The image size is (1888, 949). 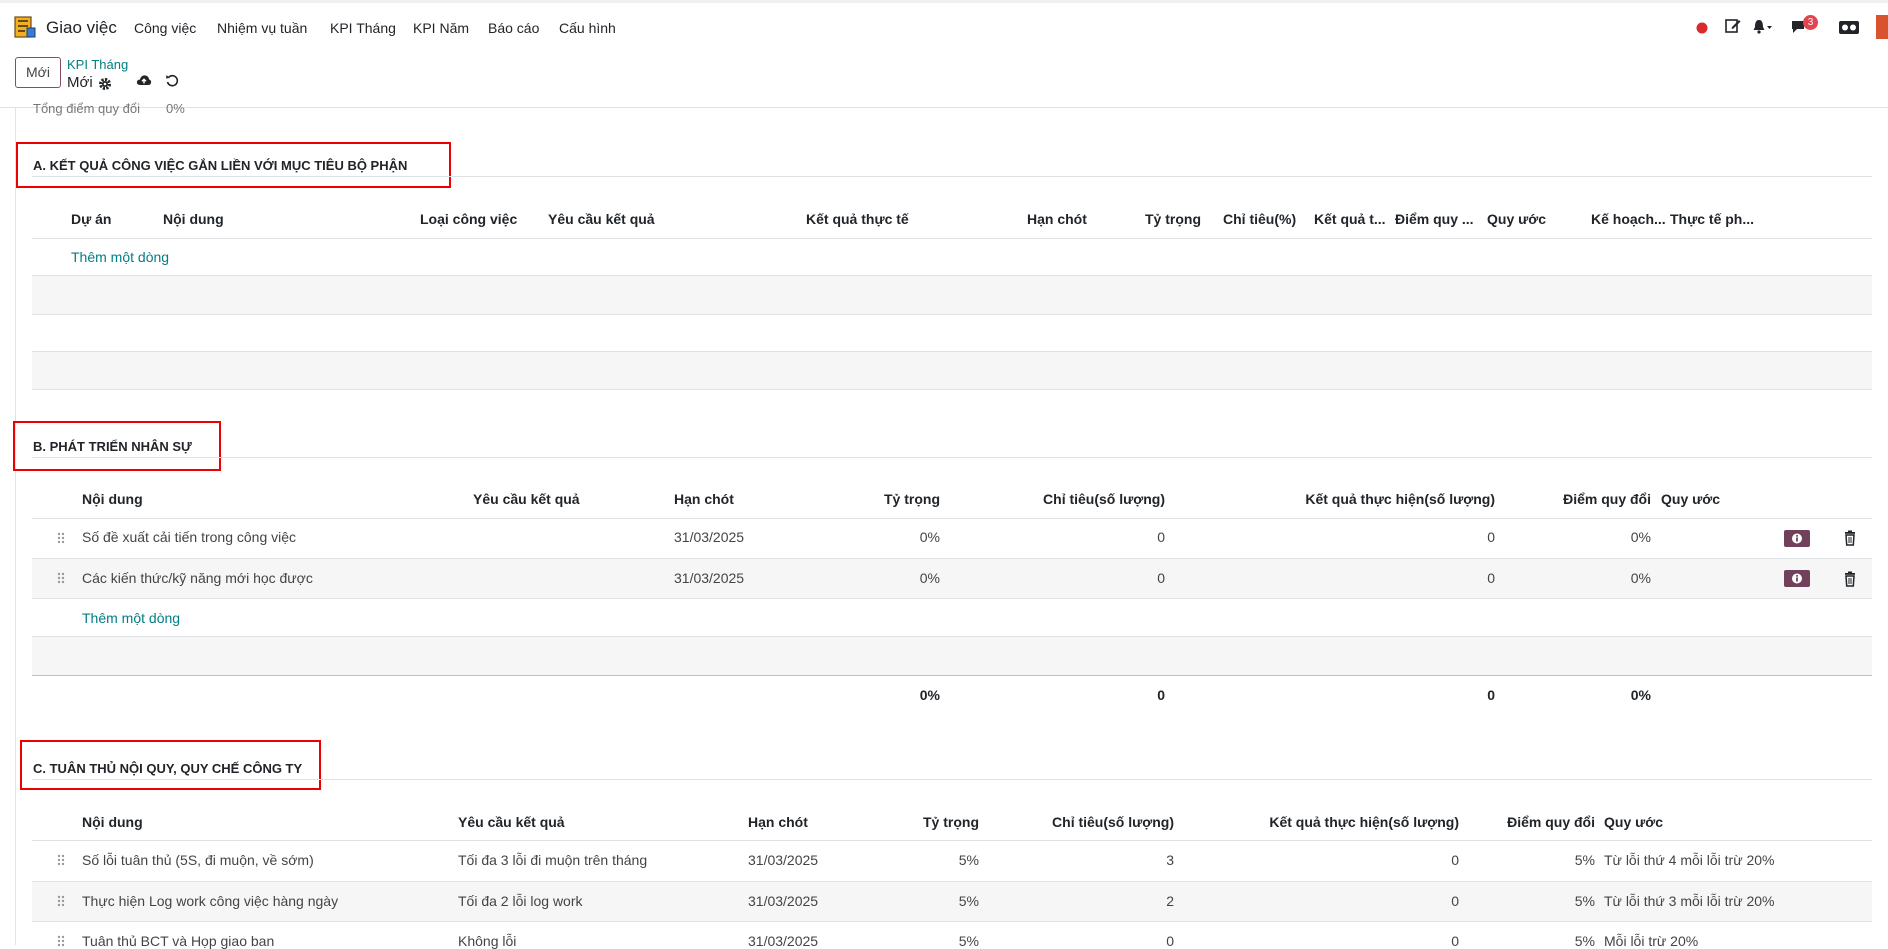 What do you see at coordinates (600, 901) in the screenshot?
I see `cell-requirement: Tối đa 2 lỗi log work` at bounding box center [600, 901].